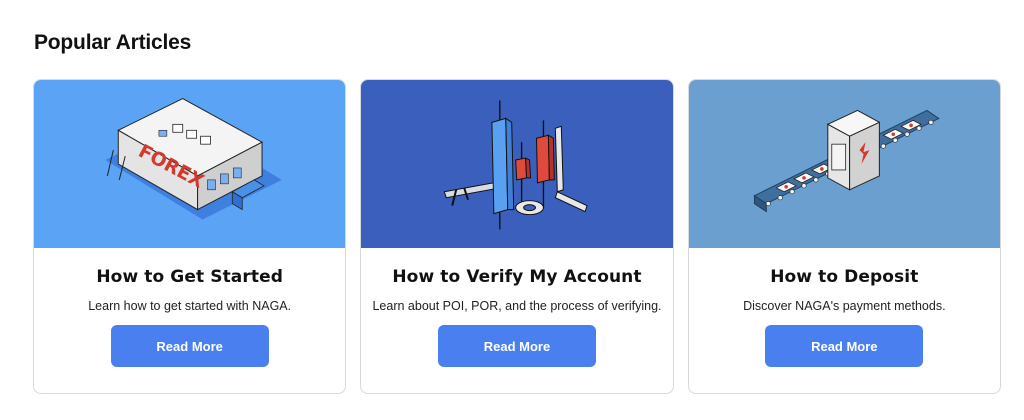 The width and height of the screenshot is (1024, 420). I want to click on card-description: Learn how to get started with NAGA., so click(190, 306).